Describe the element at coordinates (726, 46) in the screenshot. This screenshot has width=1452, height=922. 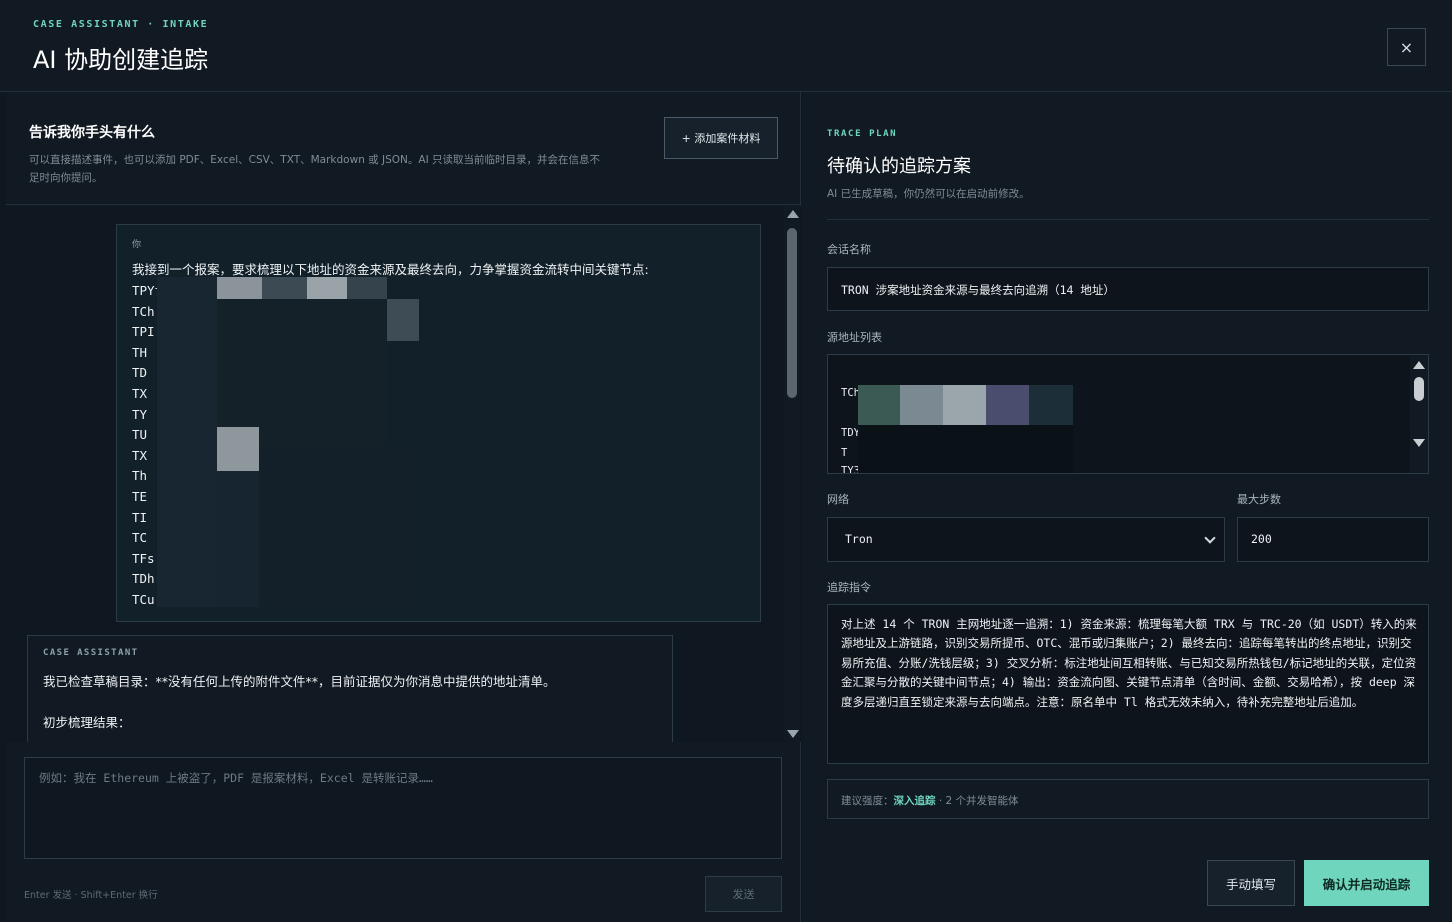
I see `dialog-header: CASE ASSISTANT · INTAKE AI 协助创建追踪 ×` at that location.